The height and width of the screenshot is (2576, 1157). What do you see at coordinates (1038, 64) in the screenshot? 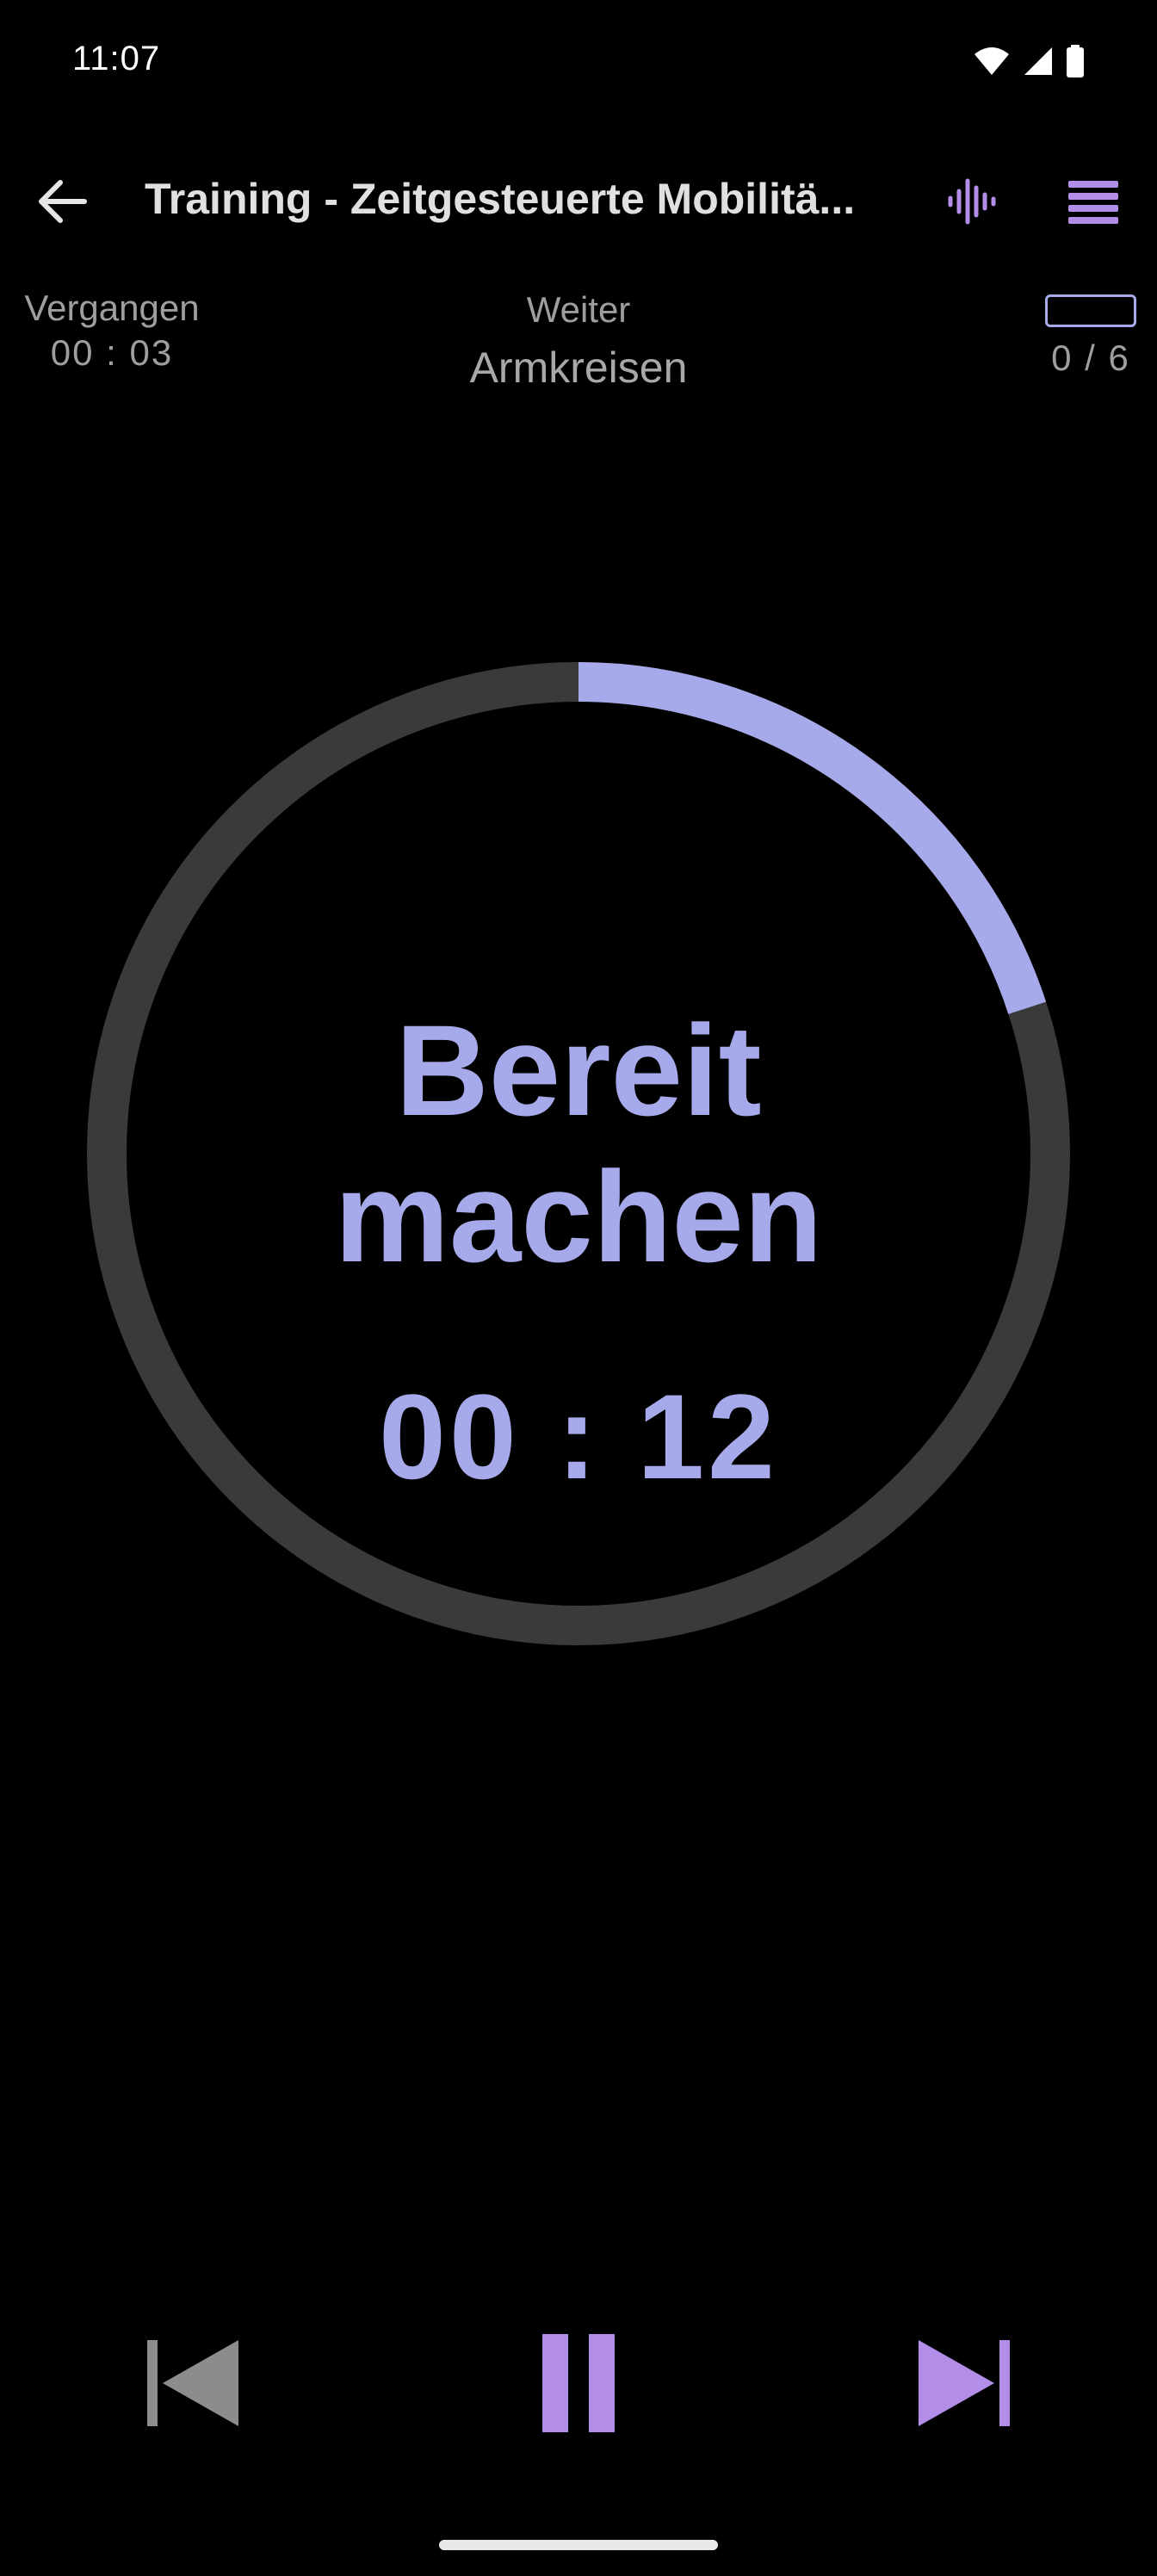
I see `cellular-signal-icon` at bounding box center [1038, 64].